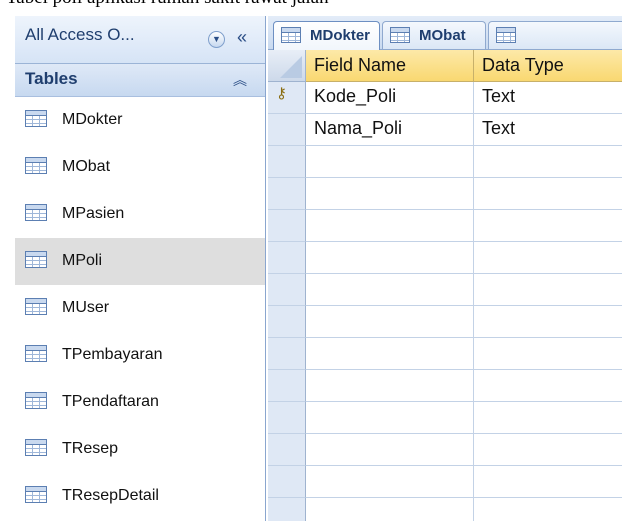  I want to click on column-header-data-type: Data Type, so click(548, 66).